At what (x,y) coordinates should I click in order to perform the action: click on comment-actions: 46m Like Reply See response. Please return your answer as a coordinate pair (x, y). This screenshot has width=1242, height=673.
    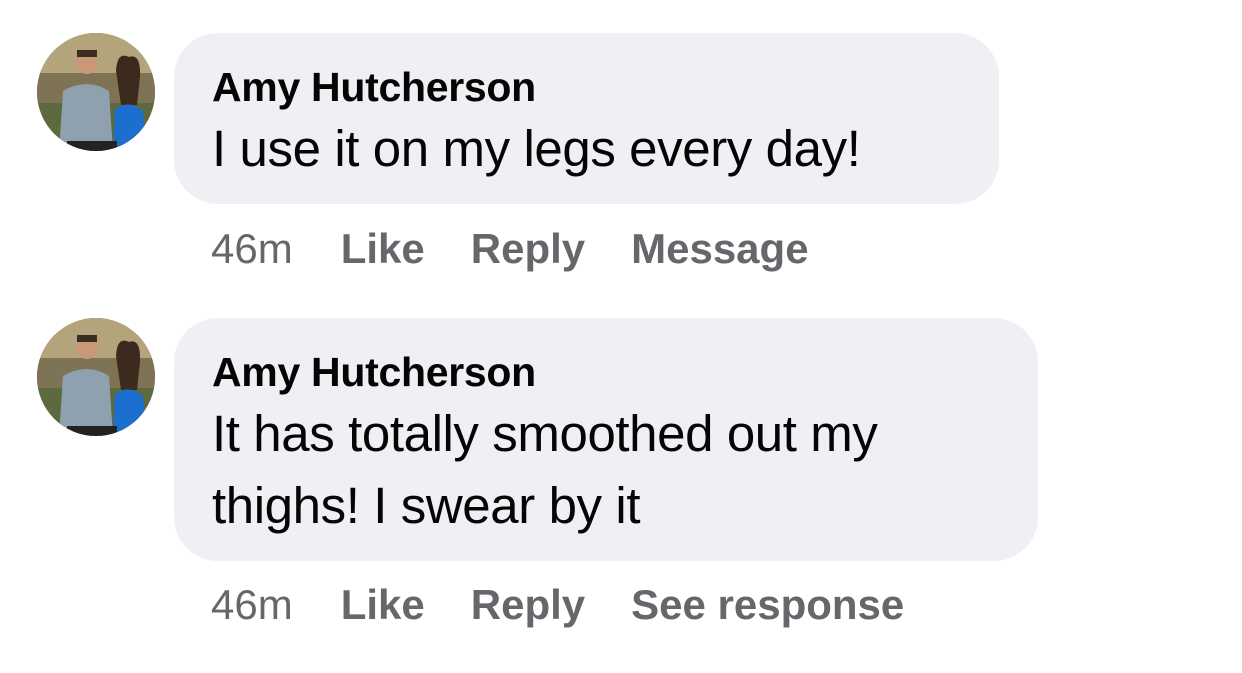
    Looking at the image, I should click on (580, 605).